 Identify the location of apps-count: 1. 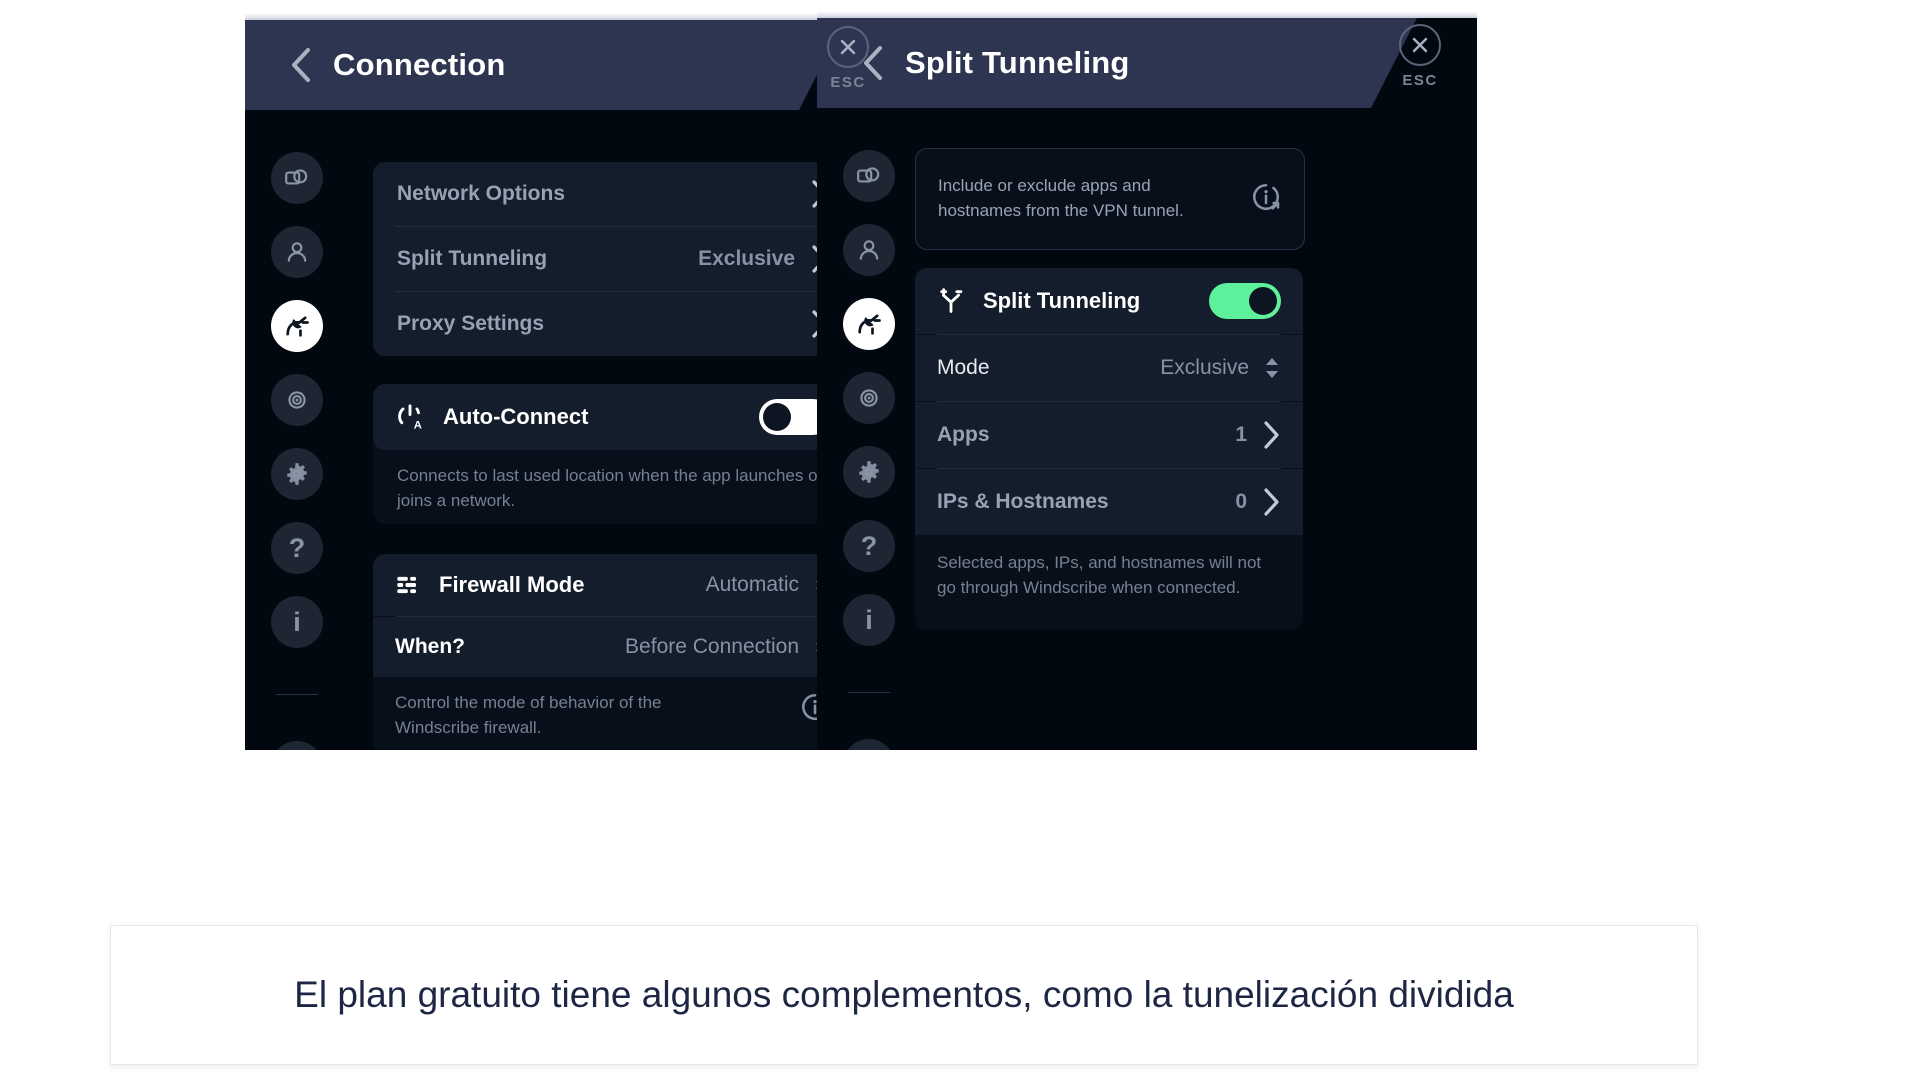
(1241, 434).